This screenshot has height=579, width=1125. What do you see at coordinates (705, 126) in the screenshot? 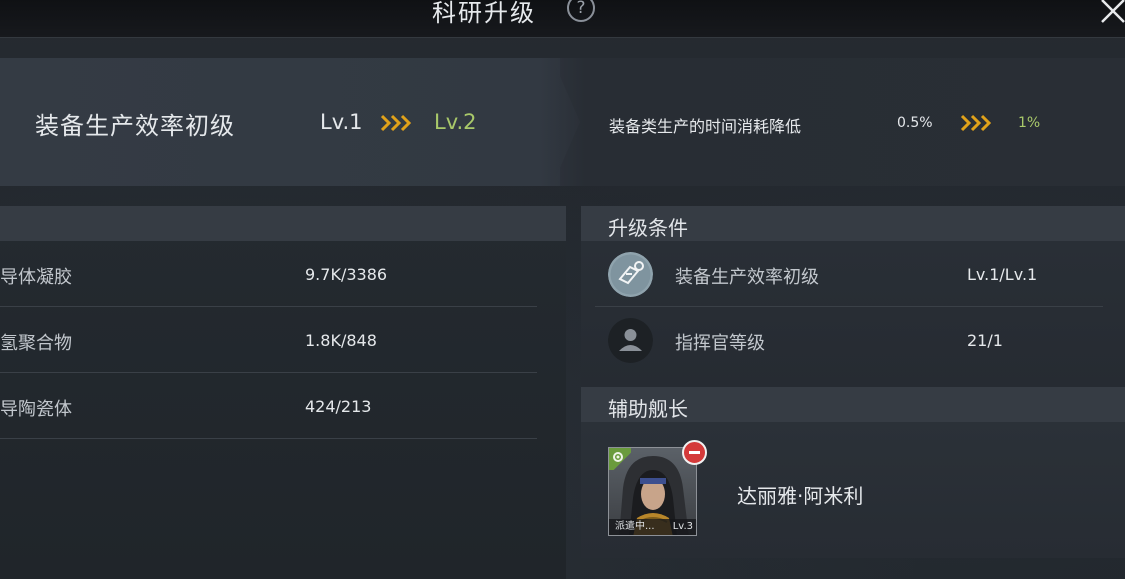
I see `effect-name: 装备类生产的时间消耗降低` at bounding box center [705, 126].